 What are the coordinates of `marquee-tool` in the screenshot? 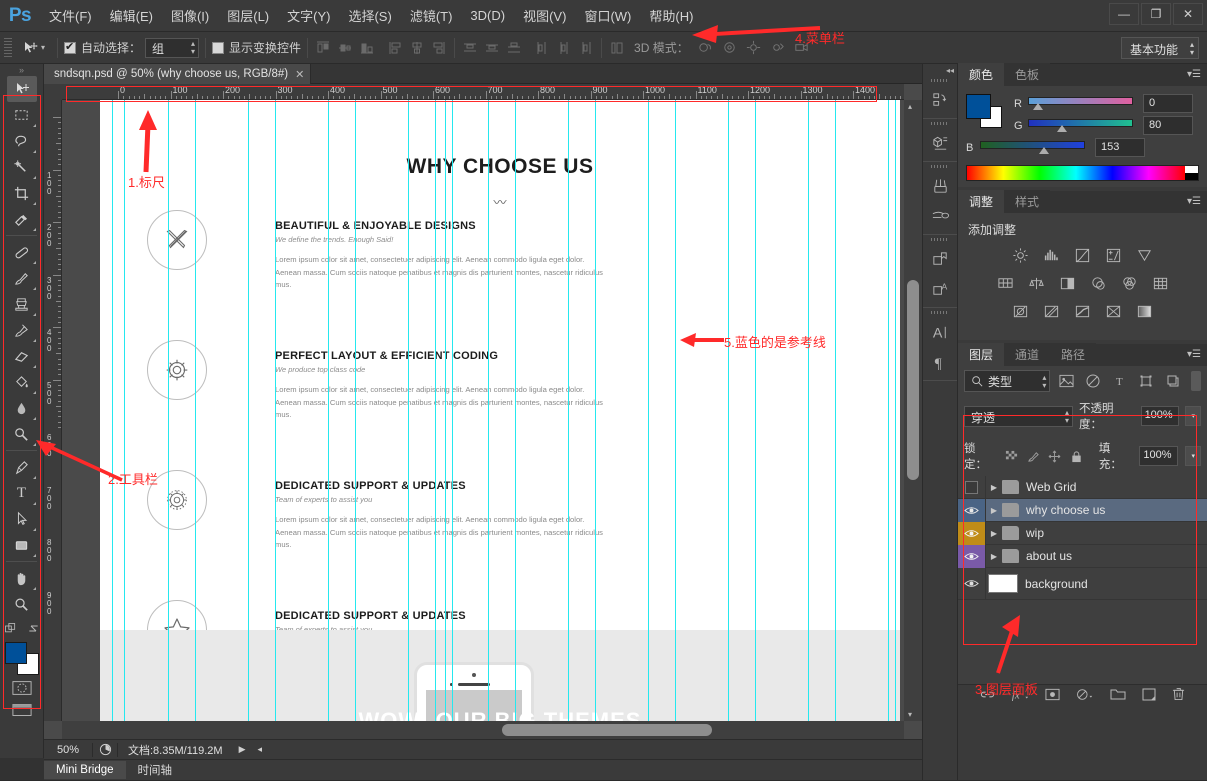 It's located at (22, 115).